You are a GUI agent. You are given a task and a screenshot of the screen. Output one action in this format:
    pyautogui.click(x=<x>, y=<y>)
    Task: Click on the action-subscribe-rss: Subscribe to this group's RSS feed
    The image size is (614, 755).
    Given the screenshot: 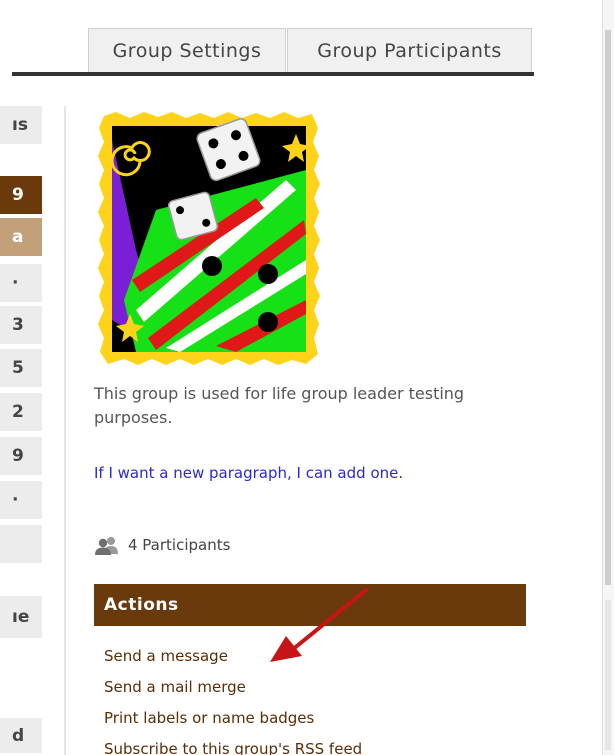 What is the action you would take?
    pyautogui.click(x=233, y=746)
    